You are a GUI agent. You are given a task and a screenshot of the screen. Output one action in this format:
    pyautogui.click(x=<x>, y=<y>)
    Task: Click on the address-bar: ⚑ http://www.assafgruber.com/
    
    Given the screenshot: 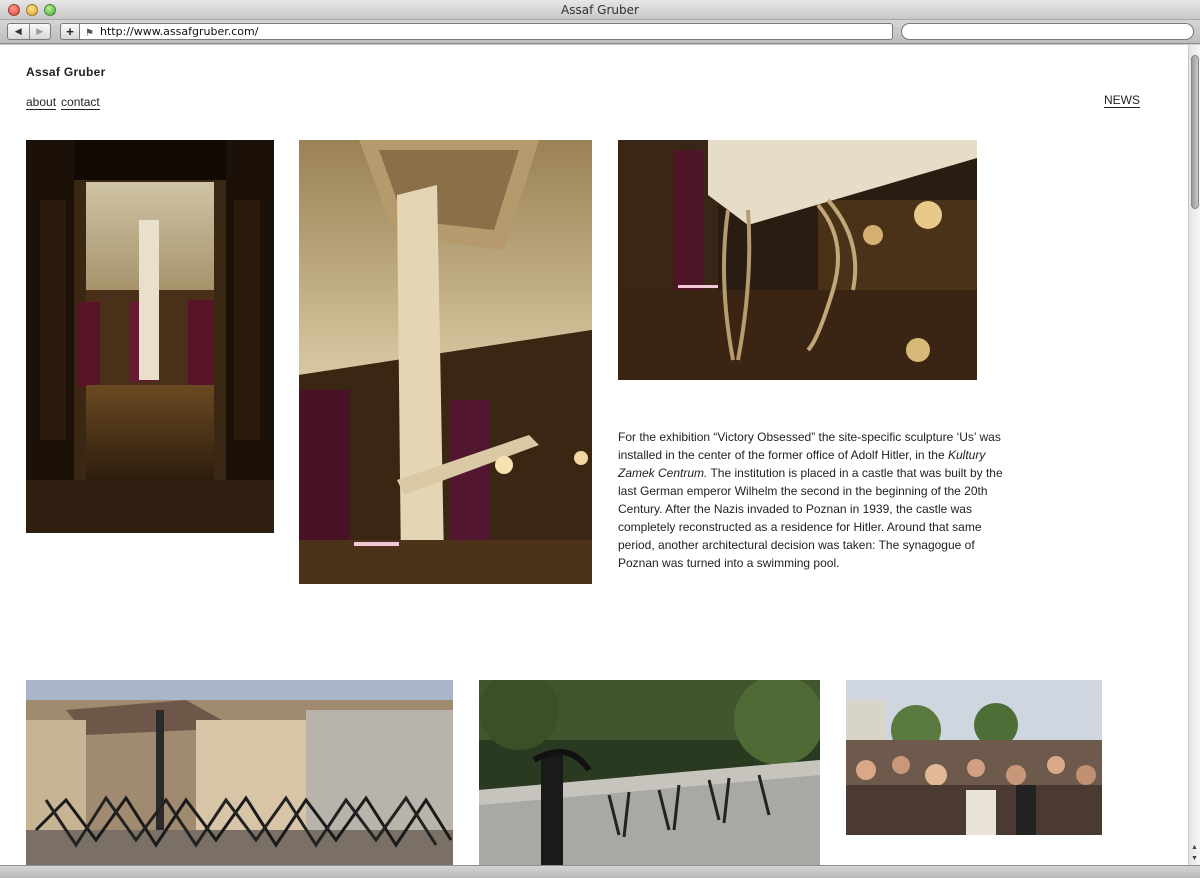 What is the action you would take?
    pyautogui.click(x=486, y=31)
    